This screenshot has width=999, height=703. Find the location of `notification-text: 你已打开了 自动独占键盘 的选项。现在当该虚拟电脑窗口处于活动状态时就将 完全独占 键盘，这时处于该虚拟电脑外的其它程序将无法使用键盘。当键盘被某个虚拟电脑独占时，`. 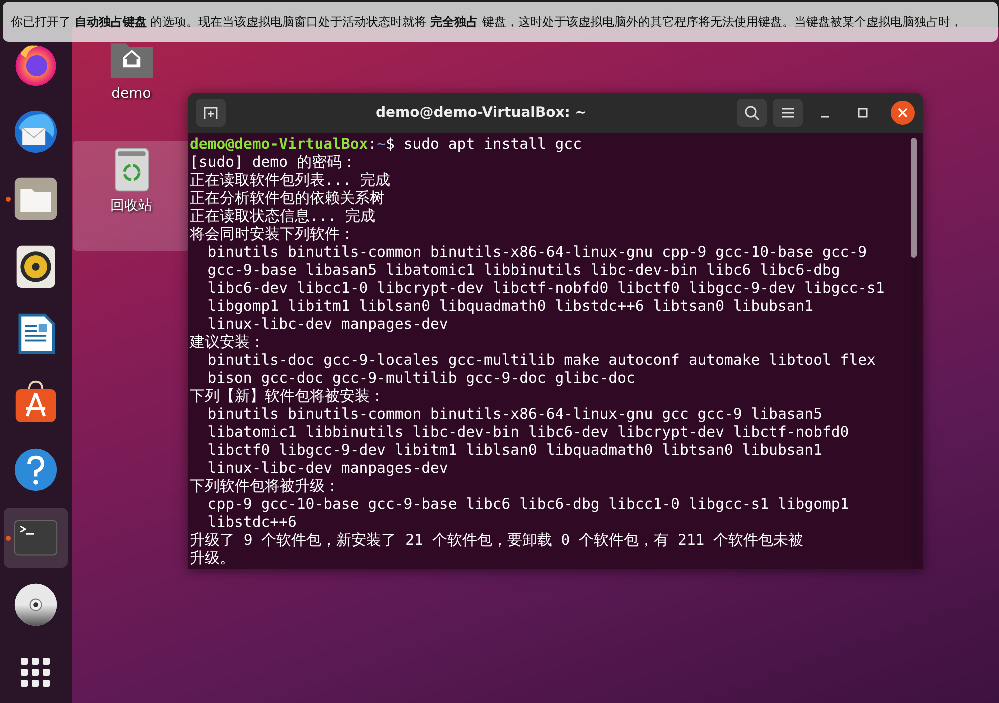

notification-text: 你已打开了 自动独占键盘 的选项。现在当该虚拟电脑窗口处于活动状态时就将 完全独占 键盘，这时处于该虚拟电脑外的其它程序将无法使用键盘。当键盘被某个虚拟电脑独占时， is located at coordinates (486, 22).